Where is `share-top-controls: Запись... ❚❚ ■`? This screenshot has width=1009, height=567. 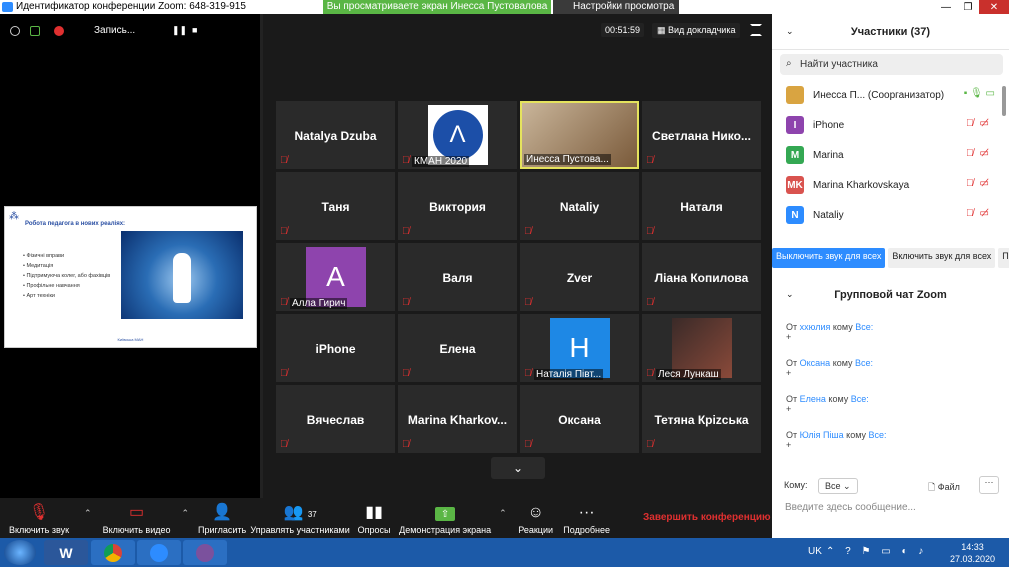
share-top-controls: Запись... ❚❚ ■ is located at coordinates (130, 31).